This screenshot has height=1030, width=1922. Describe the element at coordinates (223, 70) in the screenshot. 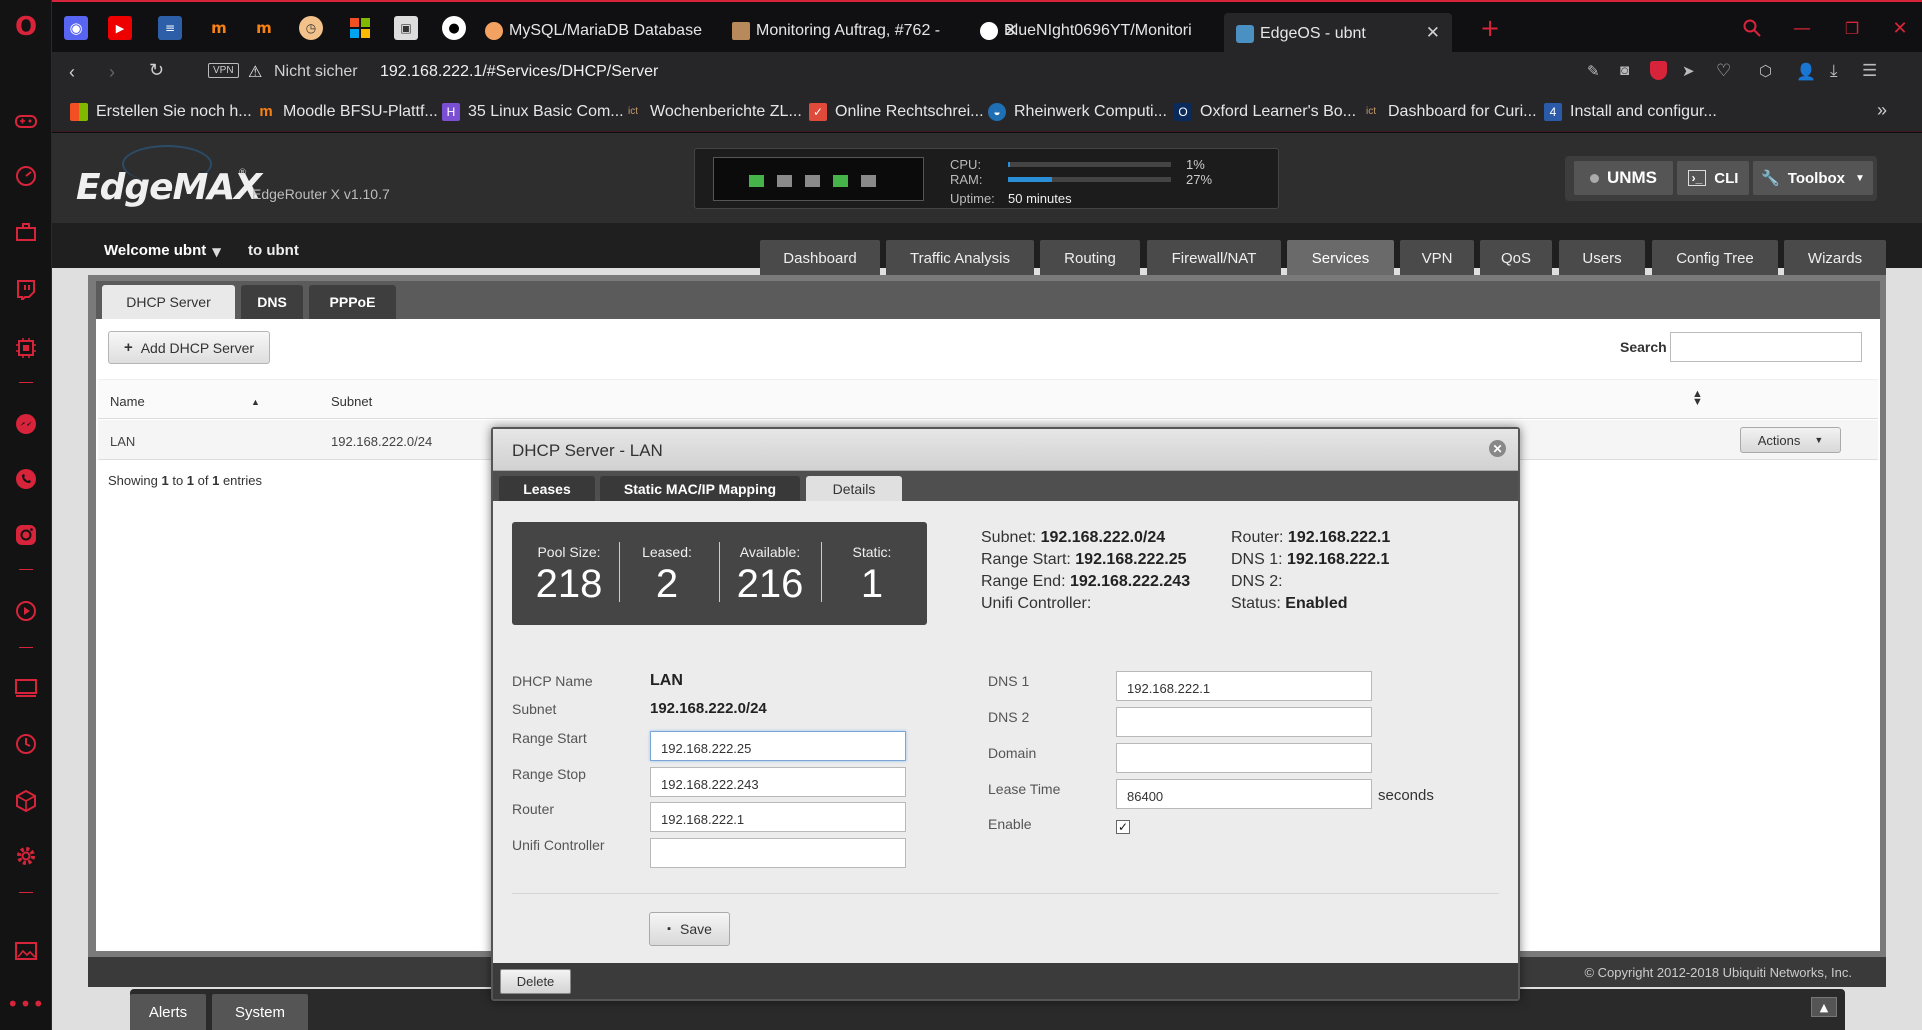

I see `vpn-badge: VPN` at that location.